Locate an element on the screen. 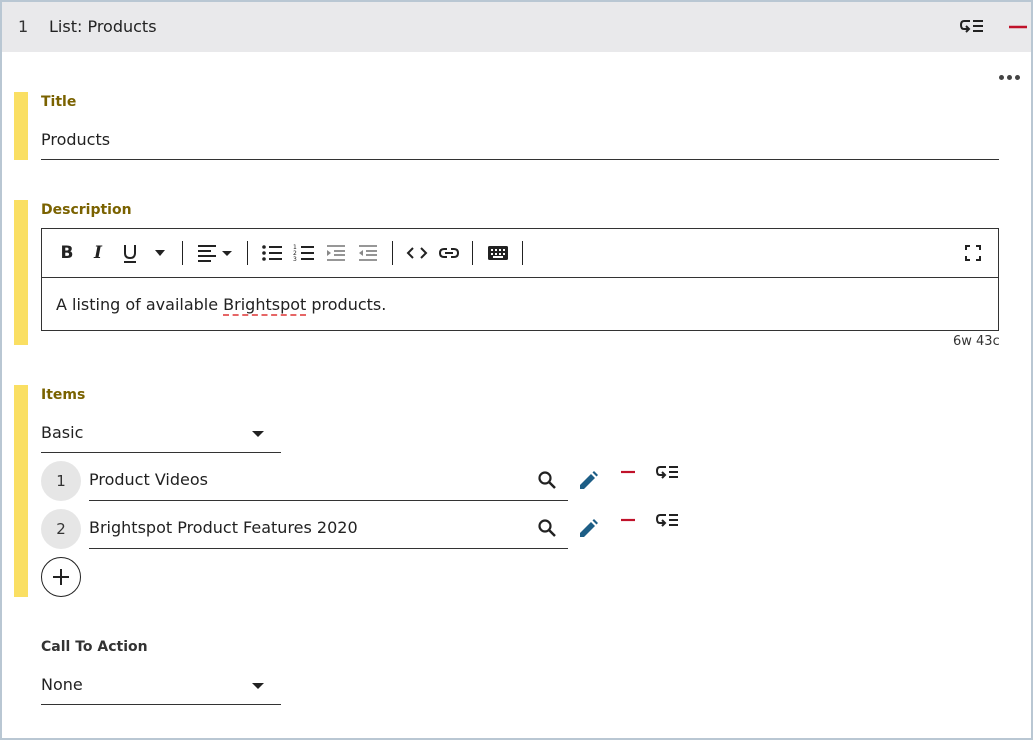 The height and width of the screenshot is (740, 1033). word-char-counter: 6w 43c is located at coordinates (976, 341).